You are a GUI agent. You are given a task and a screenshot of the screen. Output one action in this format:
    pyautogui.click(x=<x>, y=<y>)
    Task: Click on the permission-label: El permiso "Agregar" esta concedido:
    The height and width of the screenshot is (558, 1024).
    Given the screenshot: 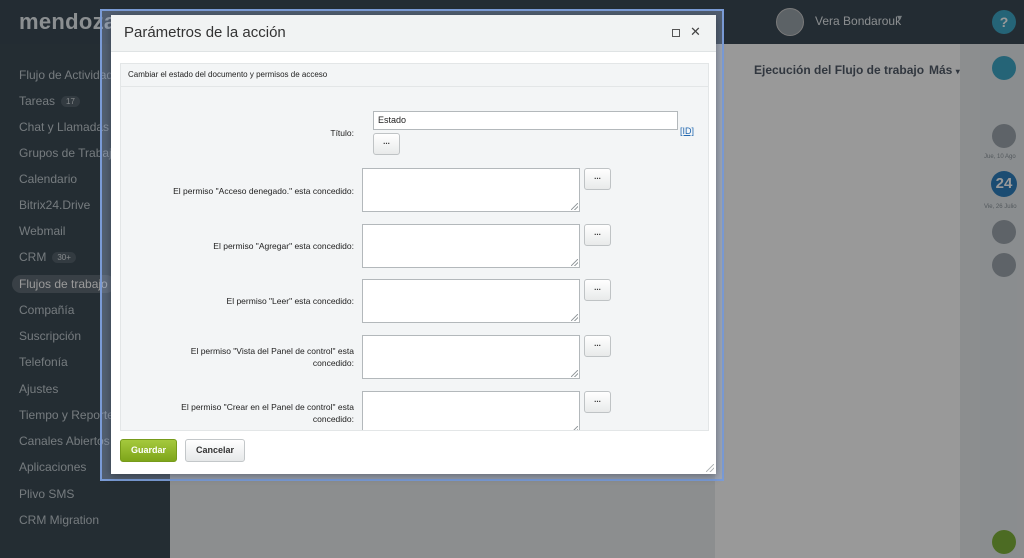 What is the action you would take?
    pyautogui.click(x=283, y=246)
    